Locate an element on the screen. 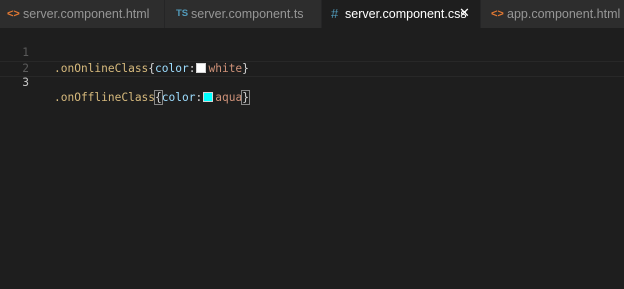 This screenshot has height=289, width=624. tab-label: server.component.ts is located at coordinates (247, 14).